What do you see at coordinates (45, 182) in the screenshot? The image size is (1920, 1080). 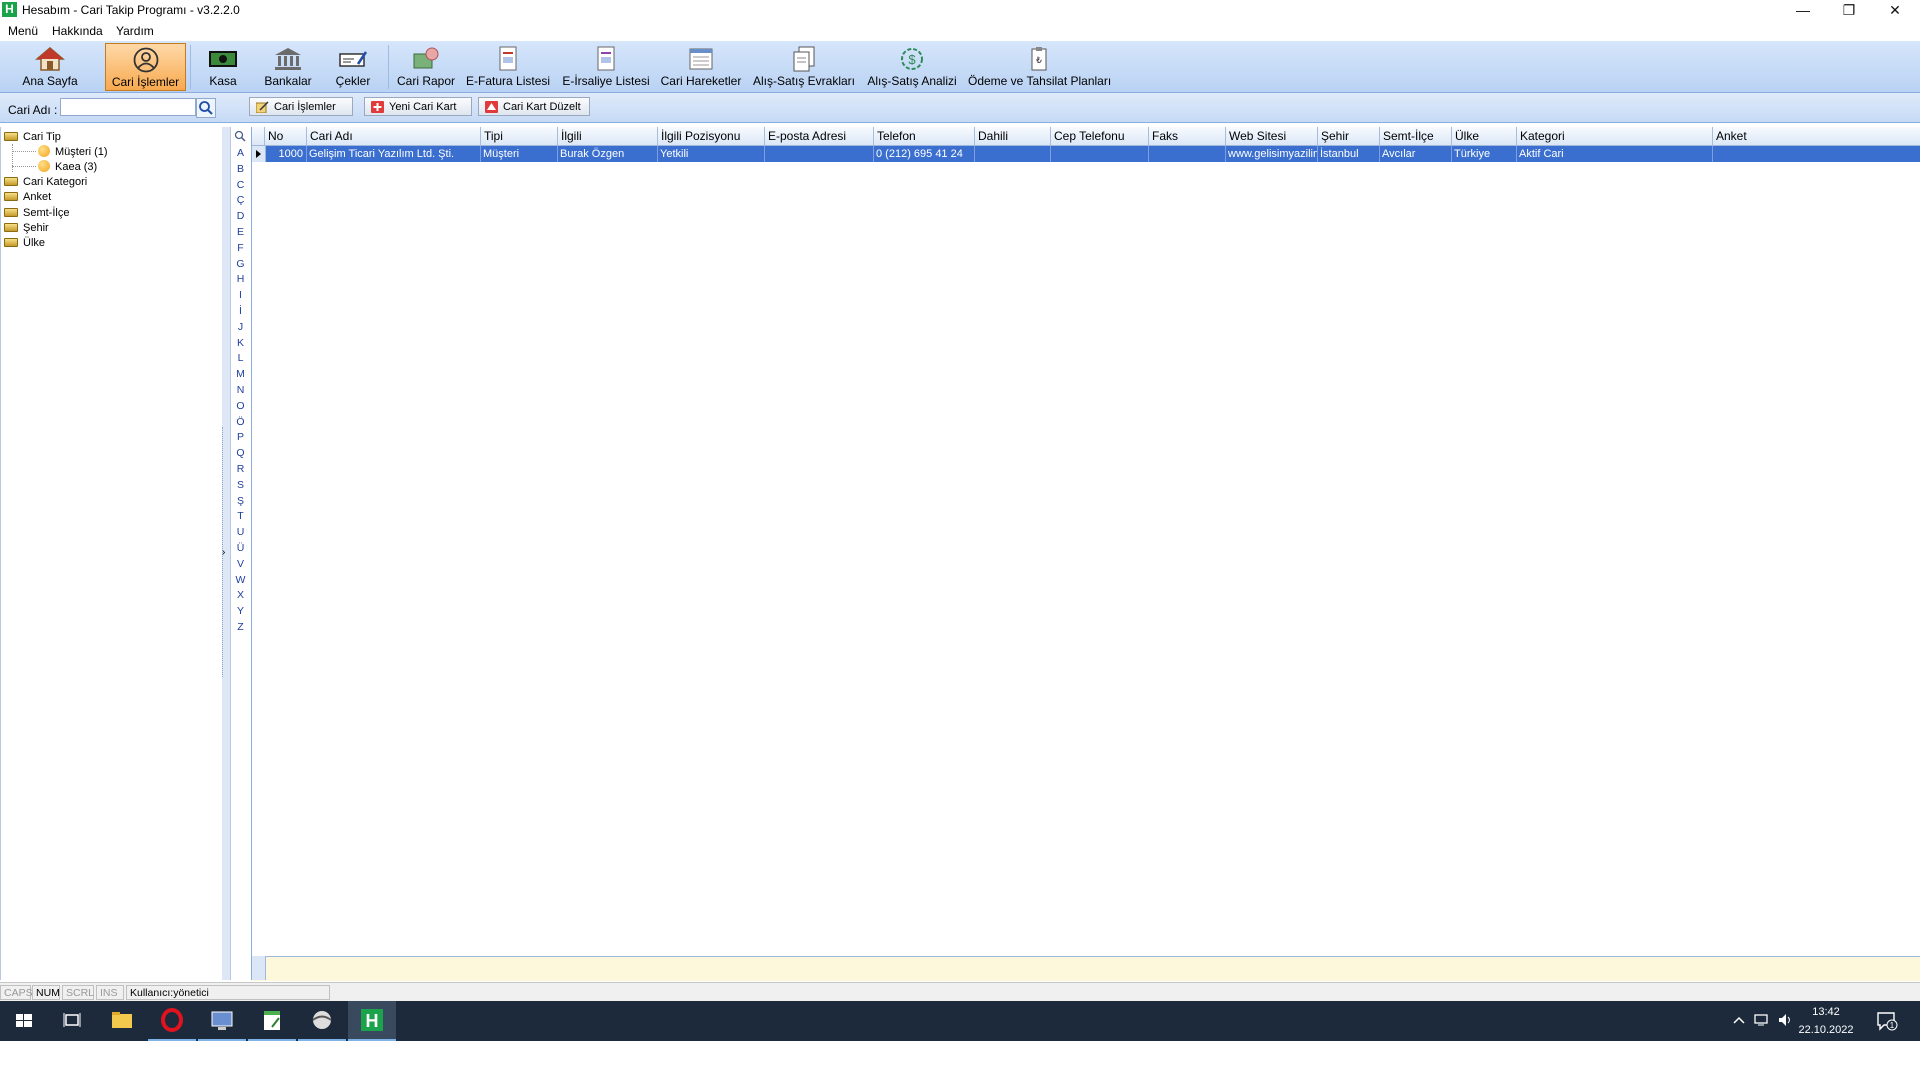 I see `tree-node-account-category: Cari Kategori` at bounding box center [45, 182].